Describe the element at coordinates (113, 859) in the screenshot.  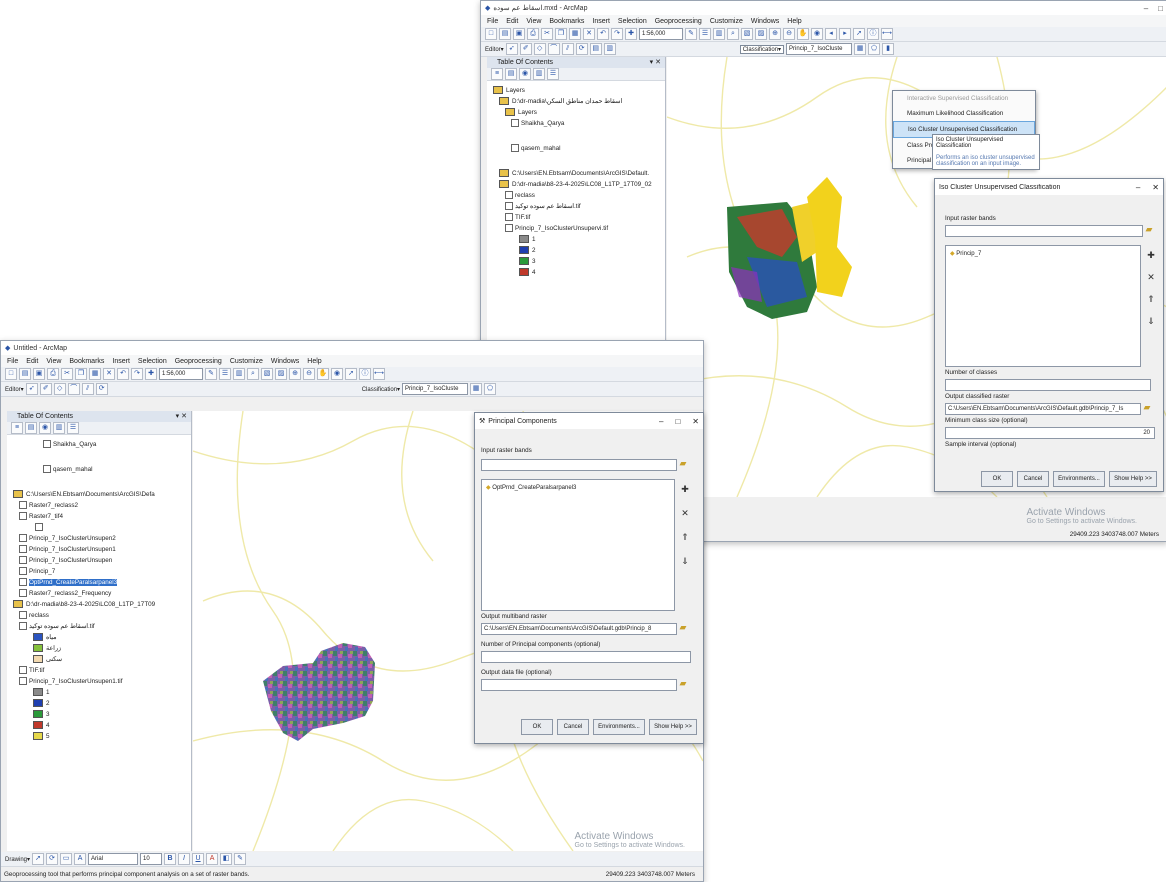
I see `font-name-combo: Arial` at that location.